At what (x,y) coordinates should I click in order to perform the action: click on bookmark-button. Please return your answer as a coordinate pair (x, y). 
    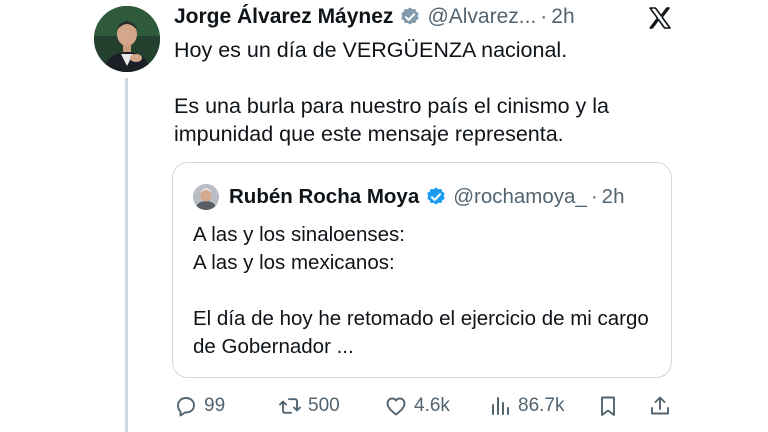
    Looking at the image, I should click on (611, 406).